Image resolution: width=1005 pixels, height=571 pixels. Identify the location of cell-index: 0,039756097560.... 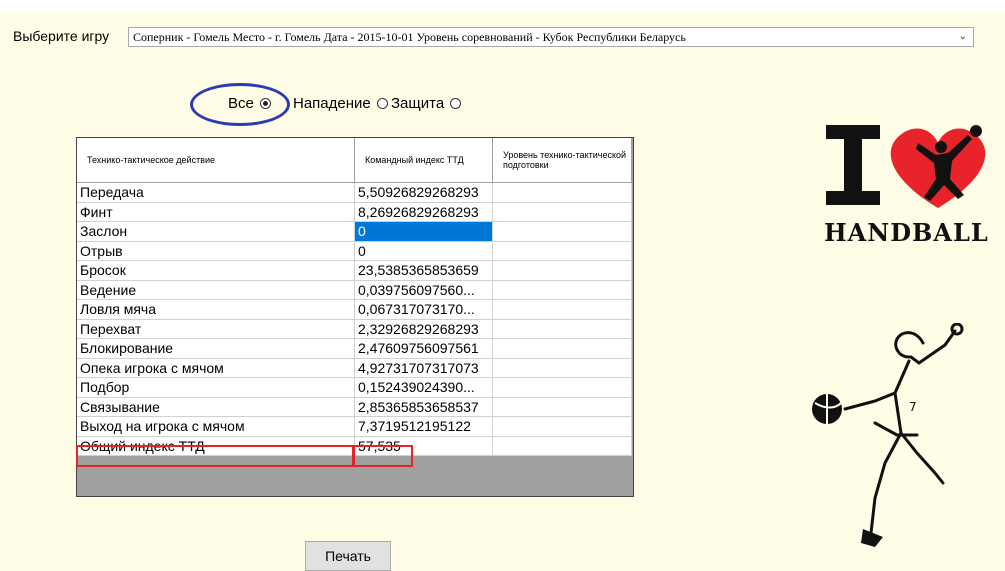
(424, 289).